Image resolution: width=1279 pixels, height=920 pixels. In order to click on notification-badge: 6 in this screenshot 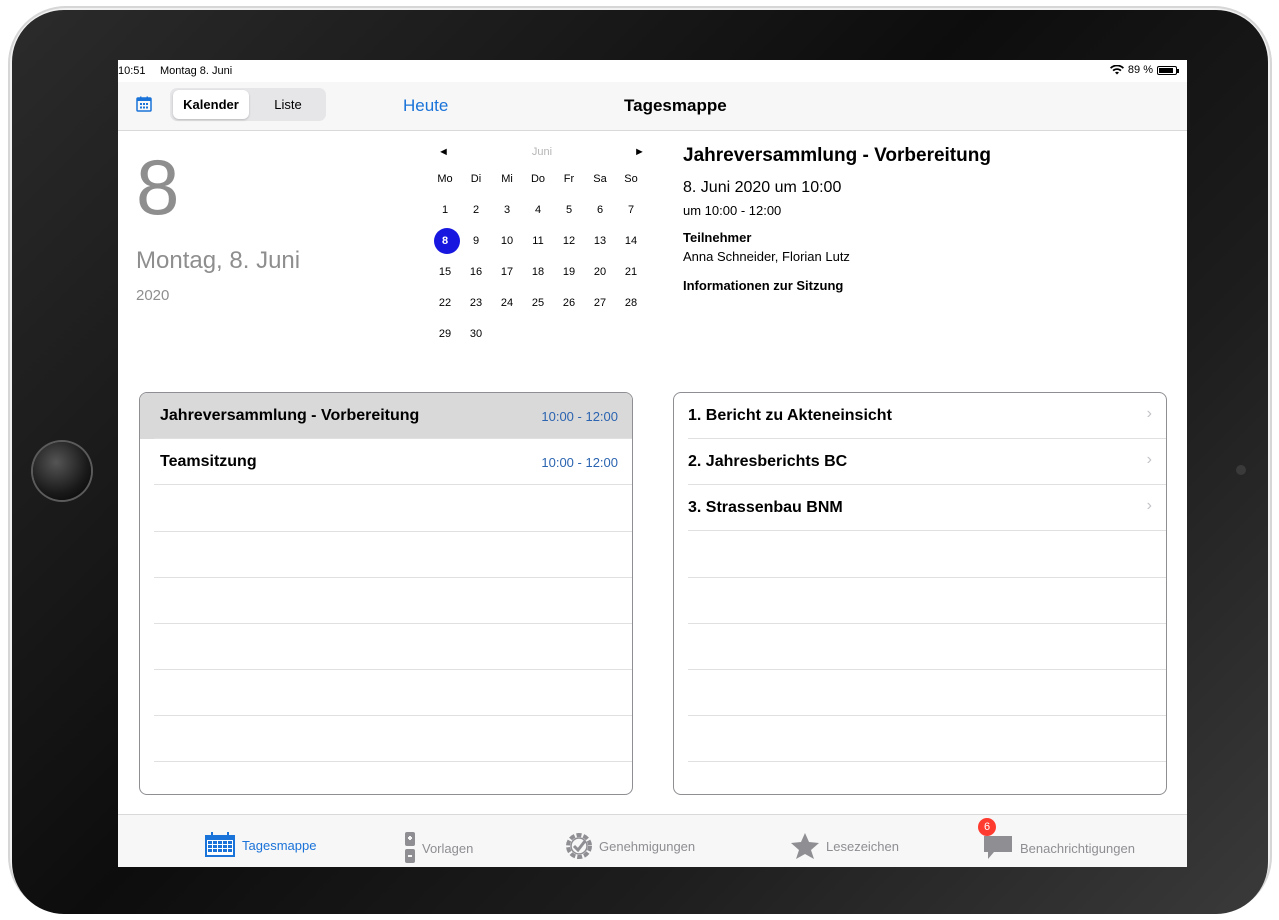, I will do `click(987, 827)`.